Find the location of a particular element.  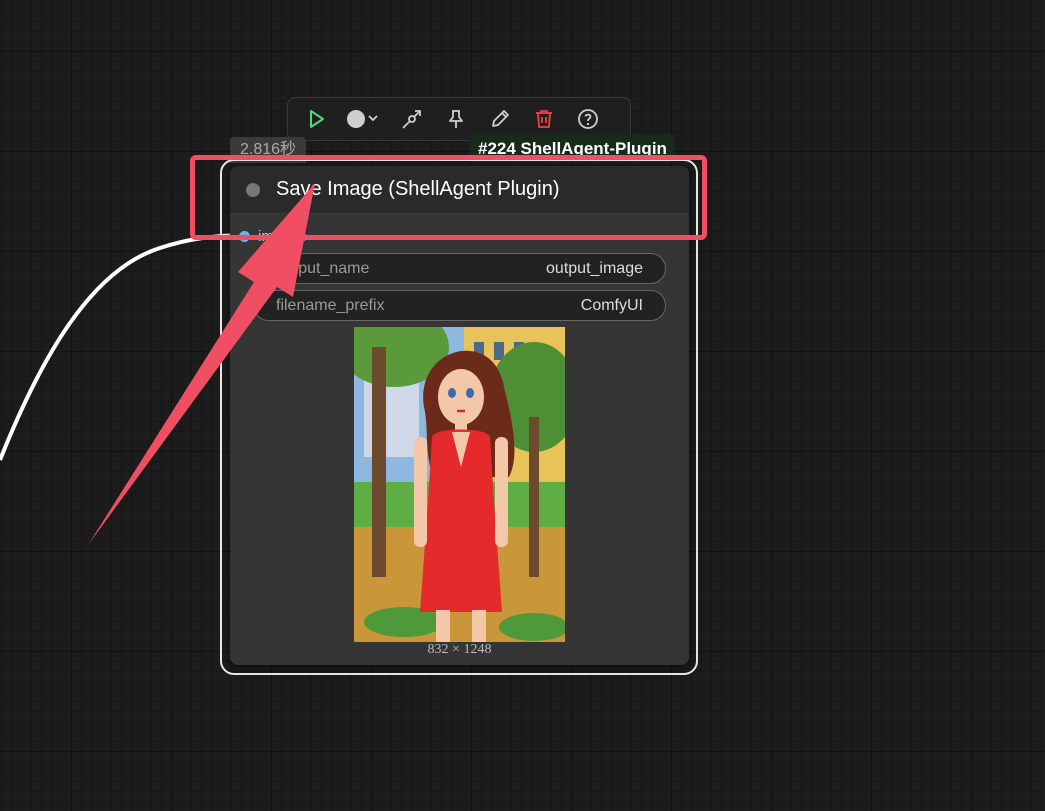

edit-title-button is located at coordinates (500, 119).